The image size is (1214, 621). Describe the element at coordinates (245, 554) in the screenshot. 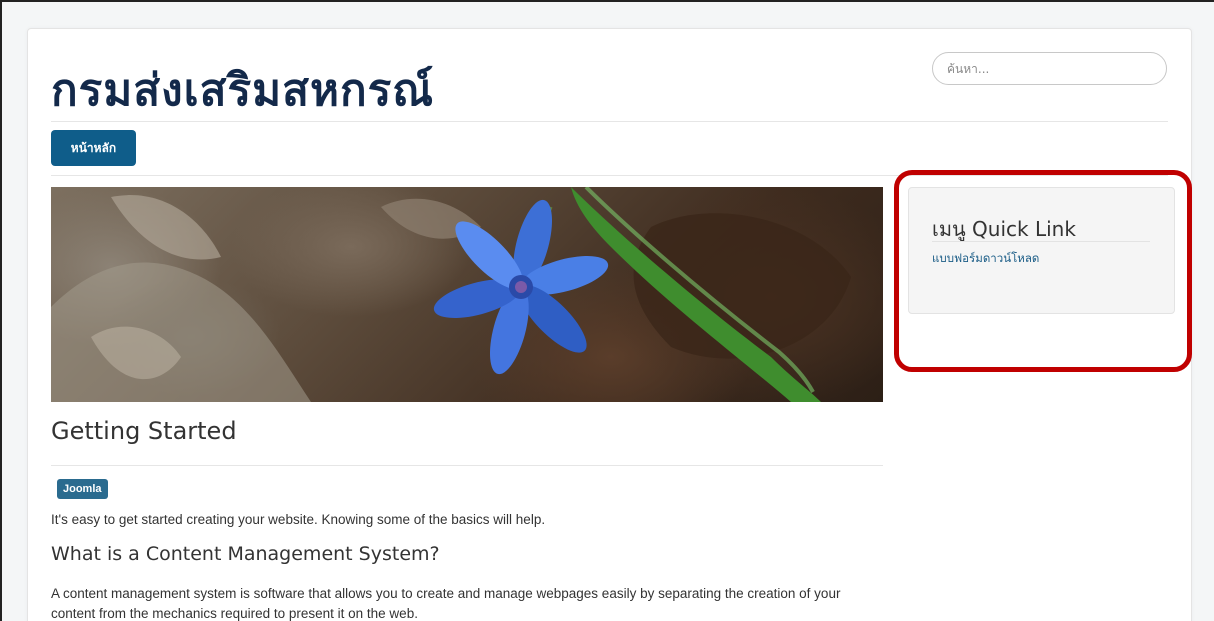

I see `article-subheading: What is a Content Management System?` at that location.